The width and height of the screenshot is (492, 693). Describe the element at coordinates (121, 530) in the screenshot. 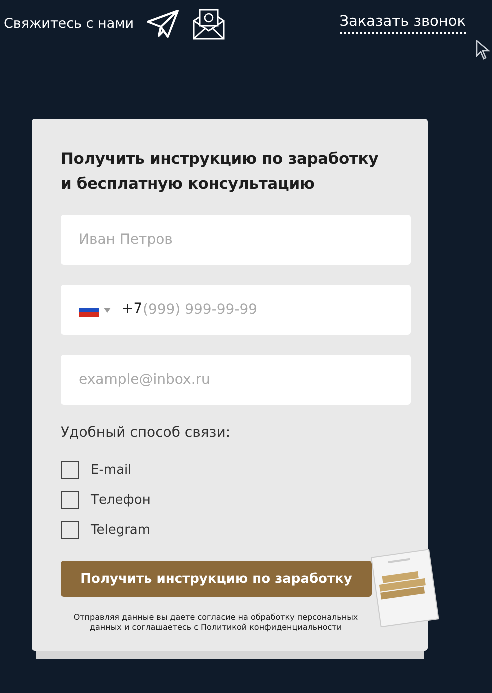

I see `option-label: Telegram` at that location.